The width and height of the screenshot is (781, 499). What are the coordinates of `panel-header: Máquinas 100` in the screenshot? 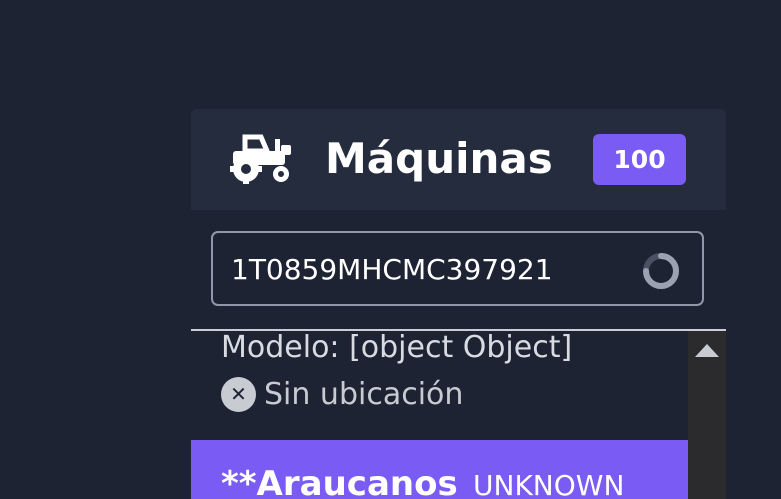 It's located at (458, 159).